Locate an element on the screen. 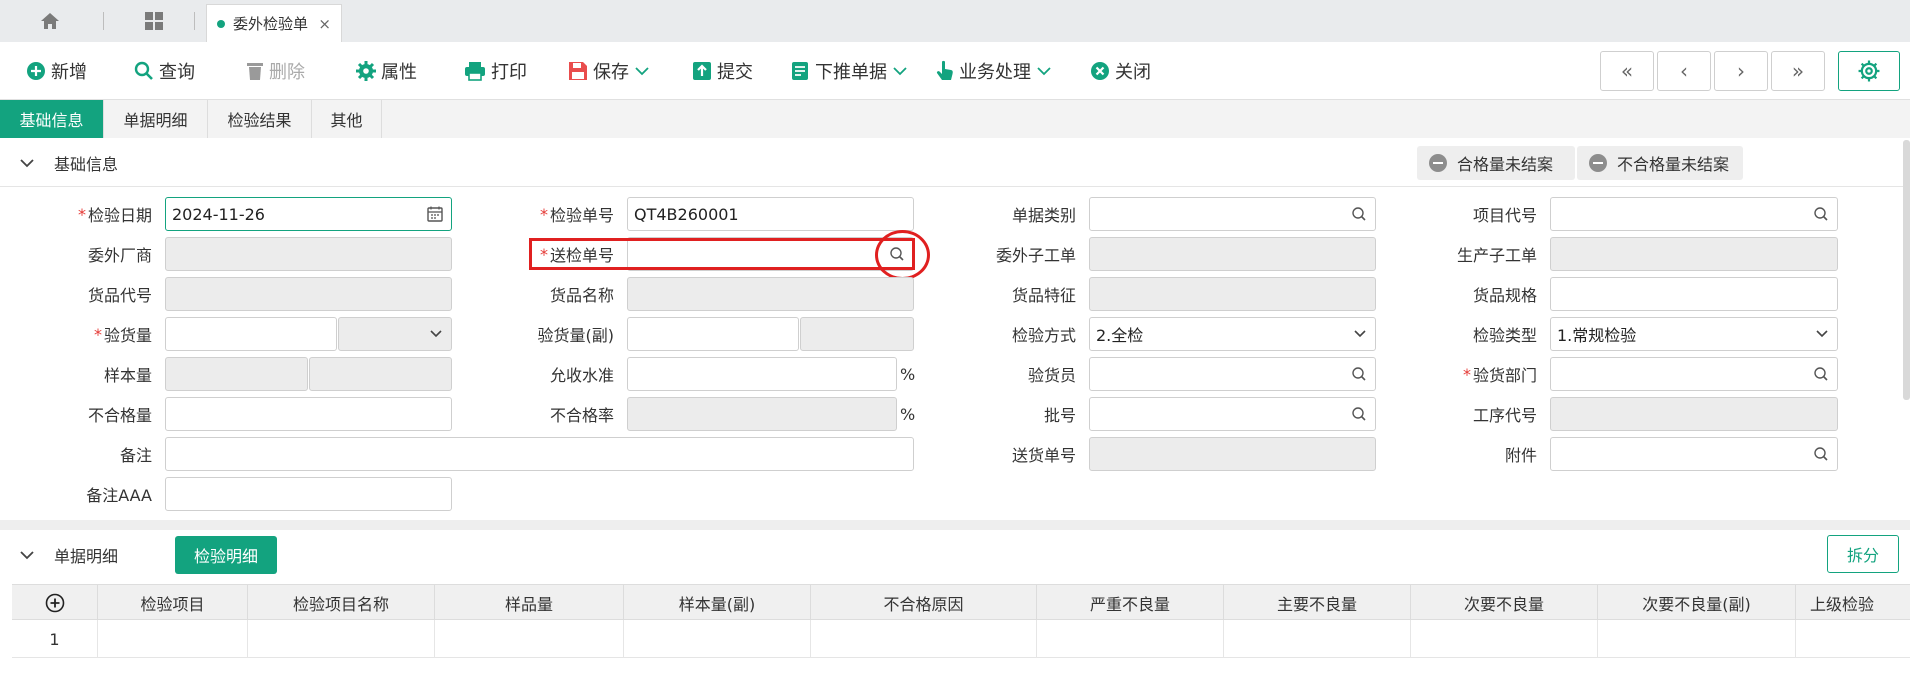 This screenshot has height=674, width=1910. doc-type-field is located at coordinates (1232, 214).